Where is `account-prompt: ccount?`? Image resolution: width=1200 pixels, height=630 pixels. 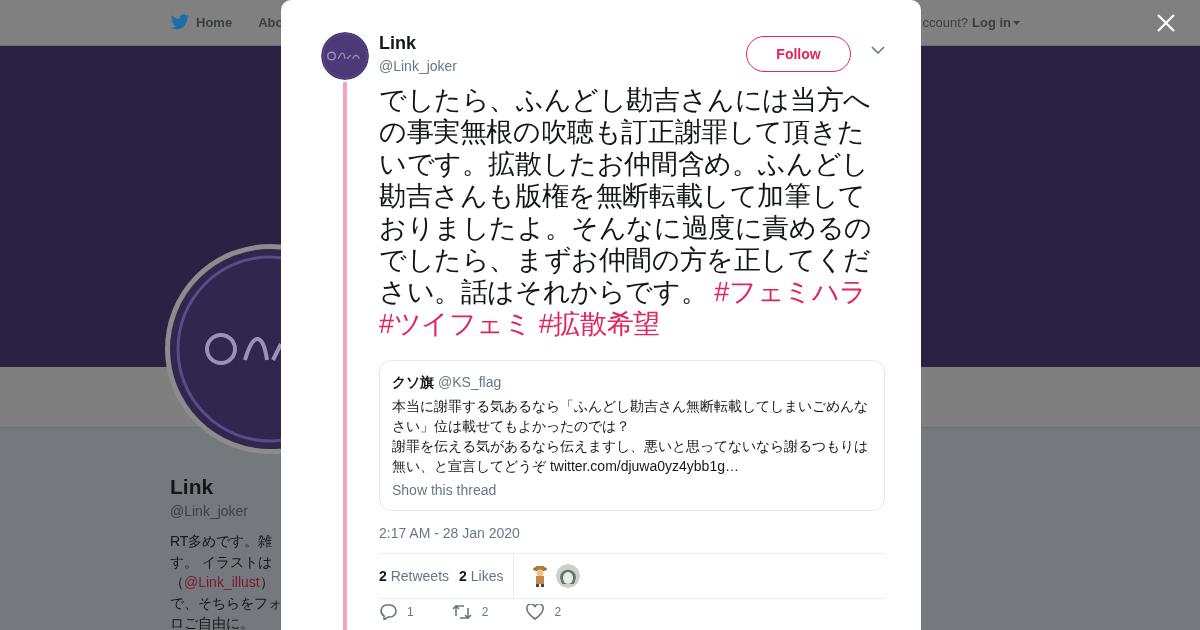
account-prompt: ccount? is located at coordinates (945, 22).